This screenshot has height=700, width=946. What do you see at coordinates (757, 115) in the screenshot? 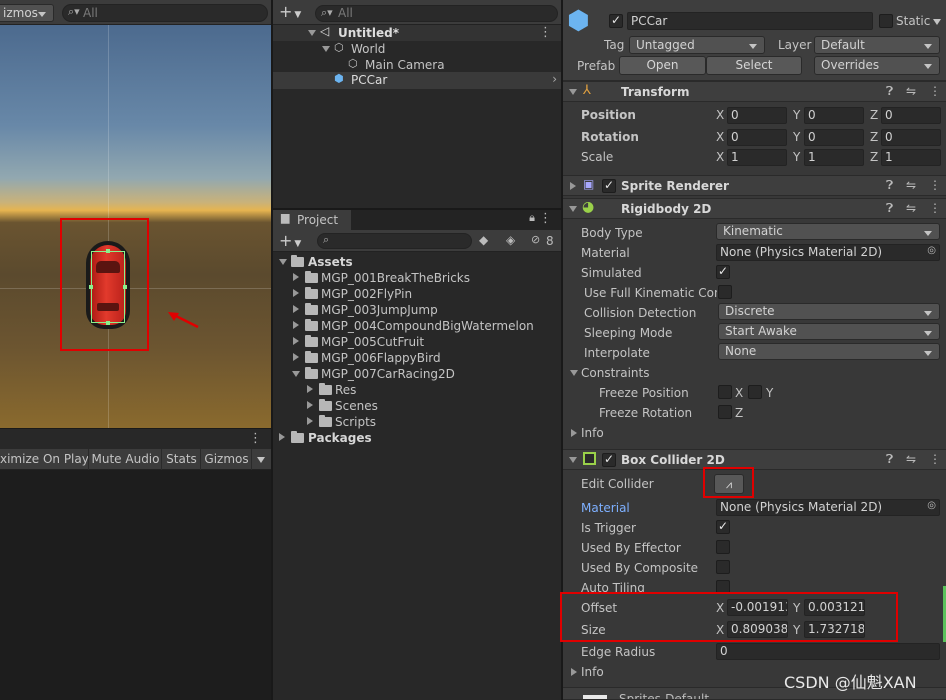
I see `position-x-field: 0` at bounding box center [757, 115].